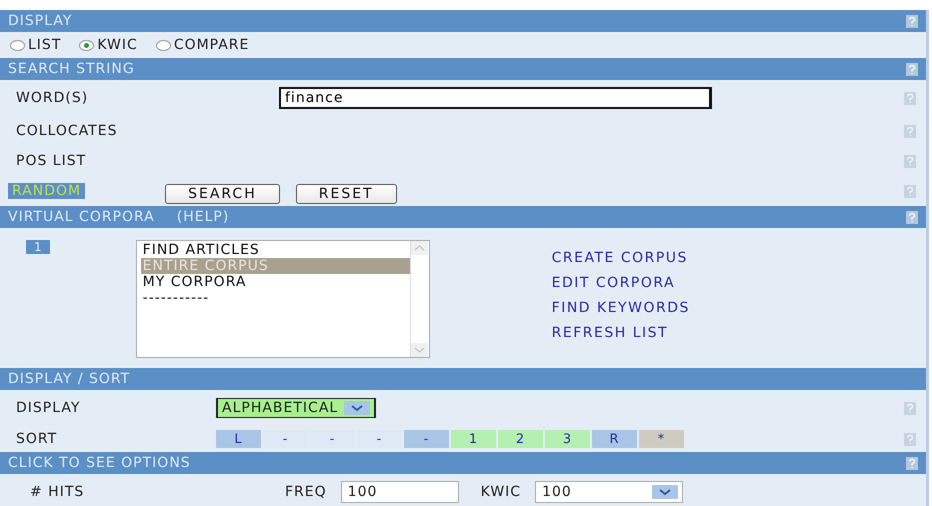 This screenshot has width=932, height=506. I want to click on field-label: FREQ, so click(306, 492).